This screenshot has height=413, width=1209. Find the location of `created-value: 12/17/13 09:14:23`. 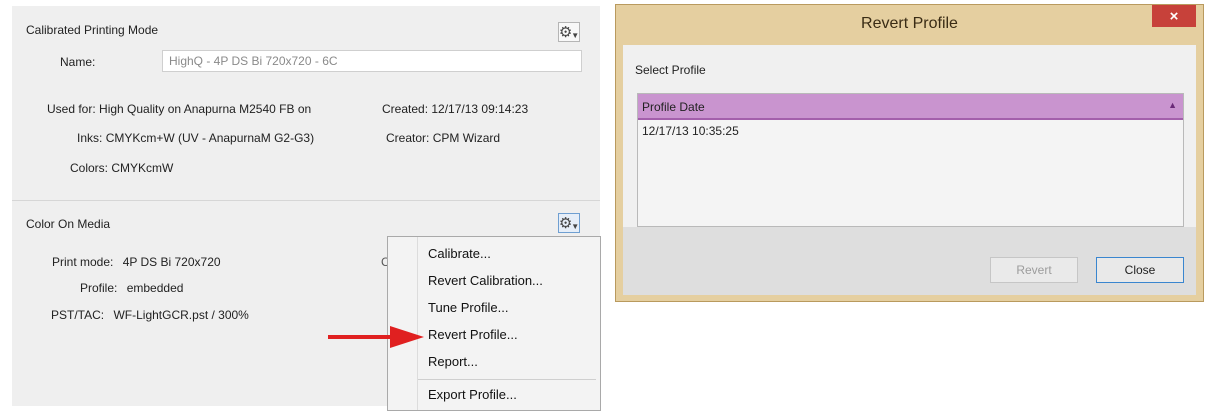

created-value: 12/17/13 09:14:23 is located at coordinates (480, 109).